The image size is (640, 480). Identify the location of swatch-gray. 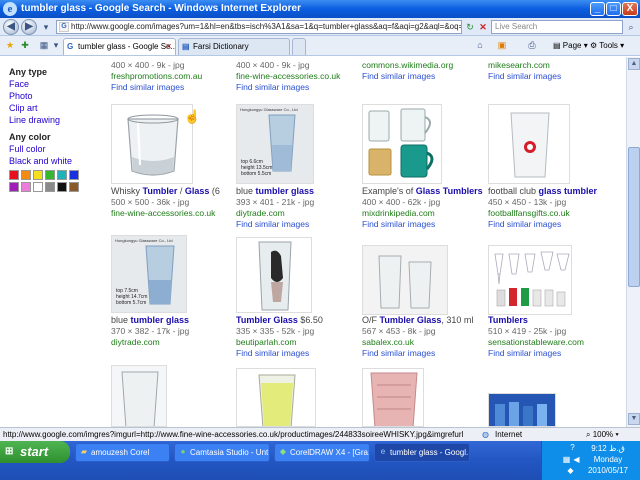
(50, 187).